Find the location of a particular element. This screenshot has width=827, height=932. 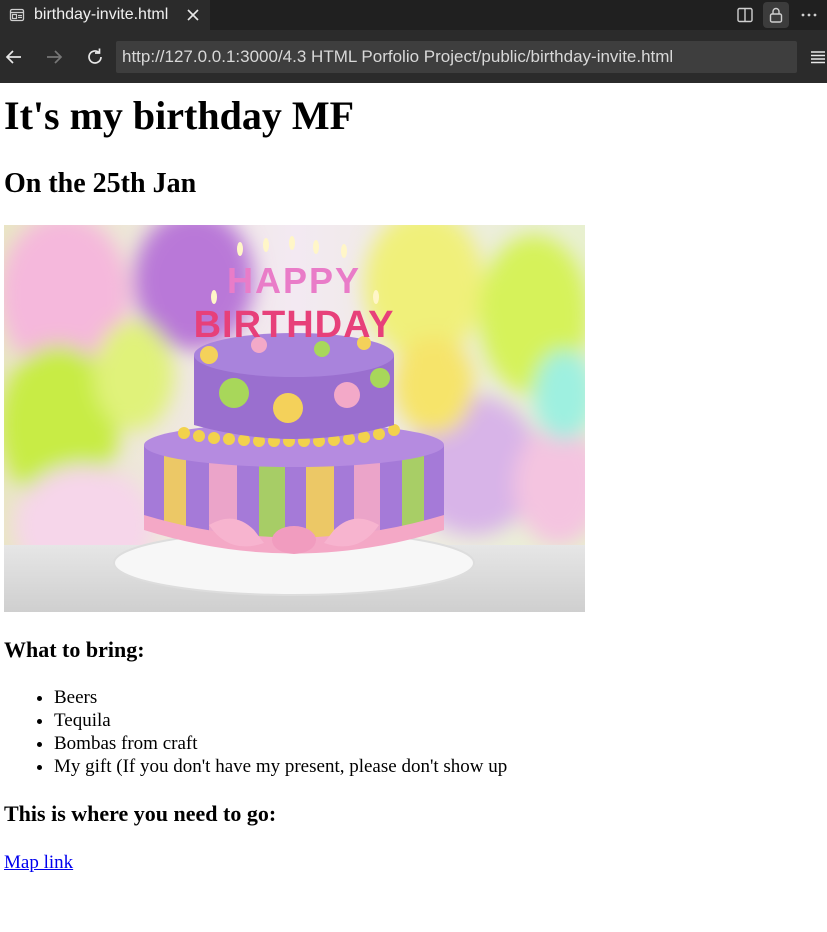

more-icon is located at coordinates (809, 15).